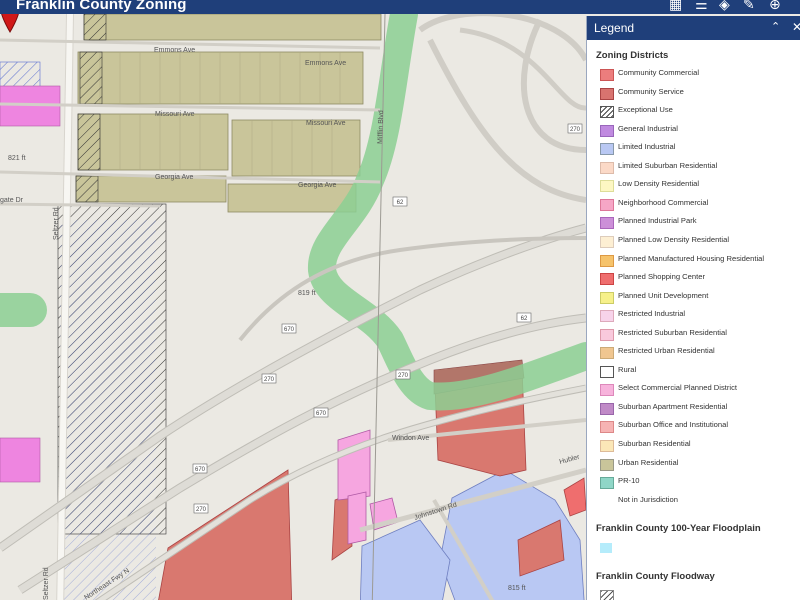 This screenshot has height=600, width=800. Describe the element at coordinates (666, 351) in the screenshot. I see `legend-item-label: Restricted Urban Residential` at that location.